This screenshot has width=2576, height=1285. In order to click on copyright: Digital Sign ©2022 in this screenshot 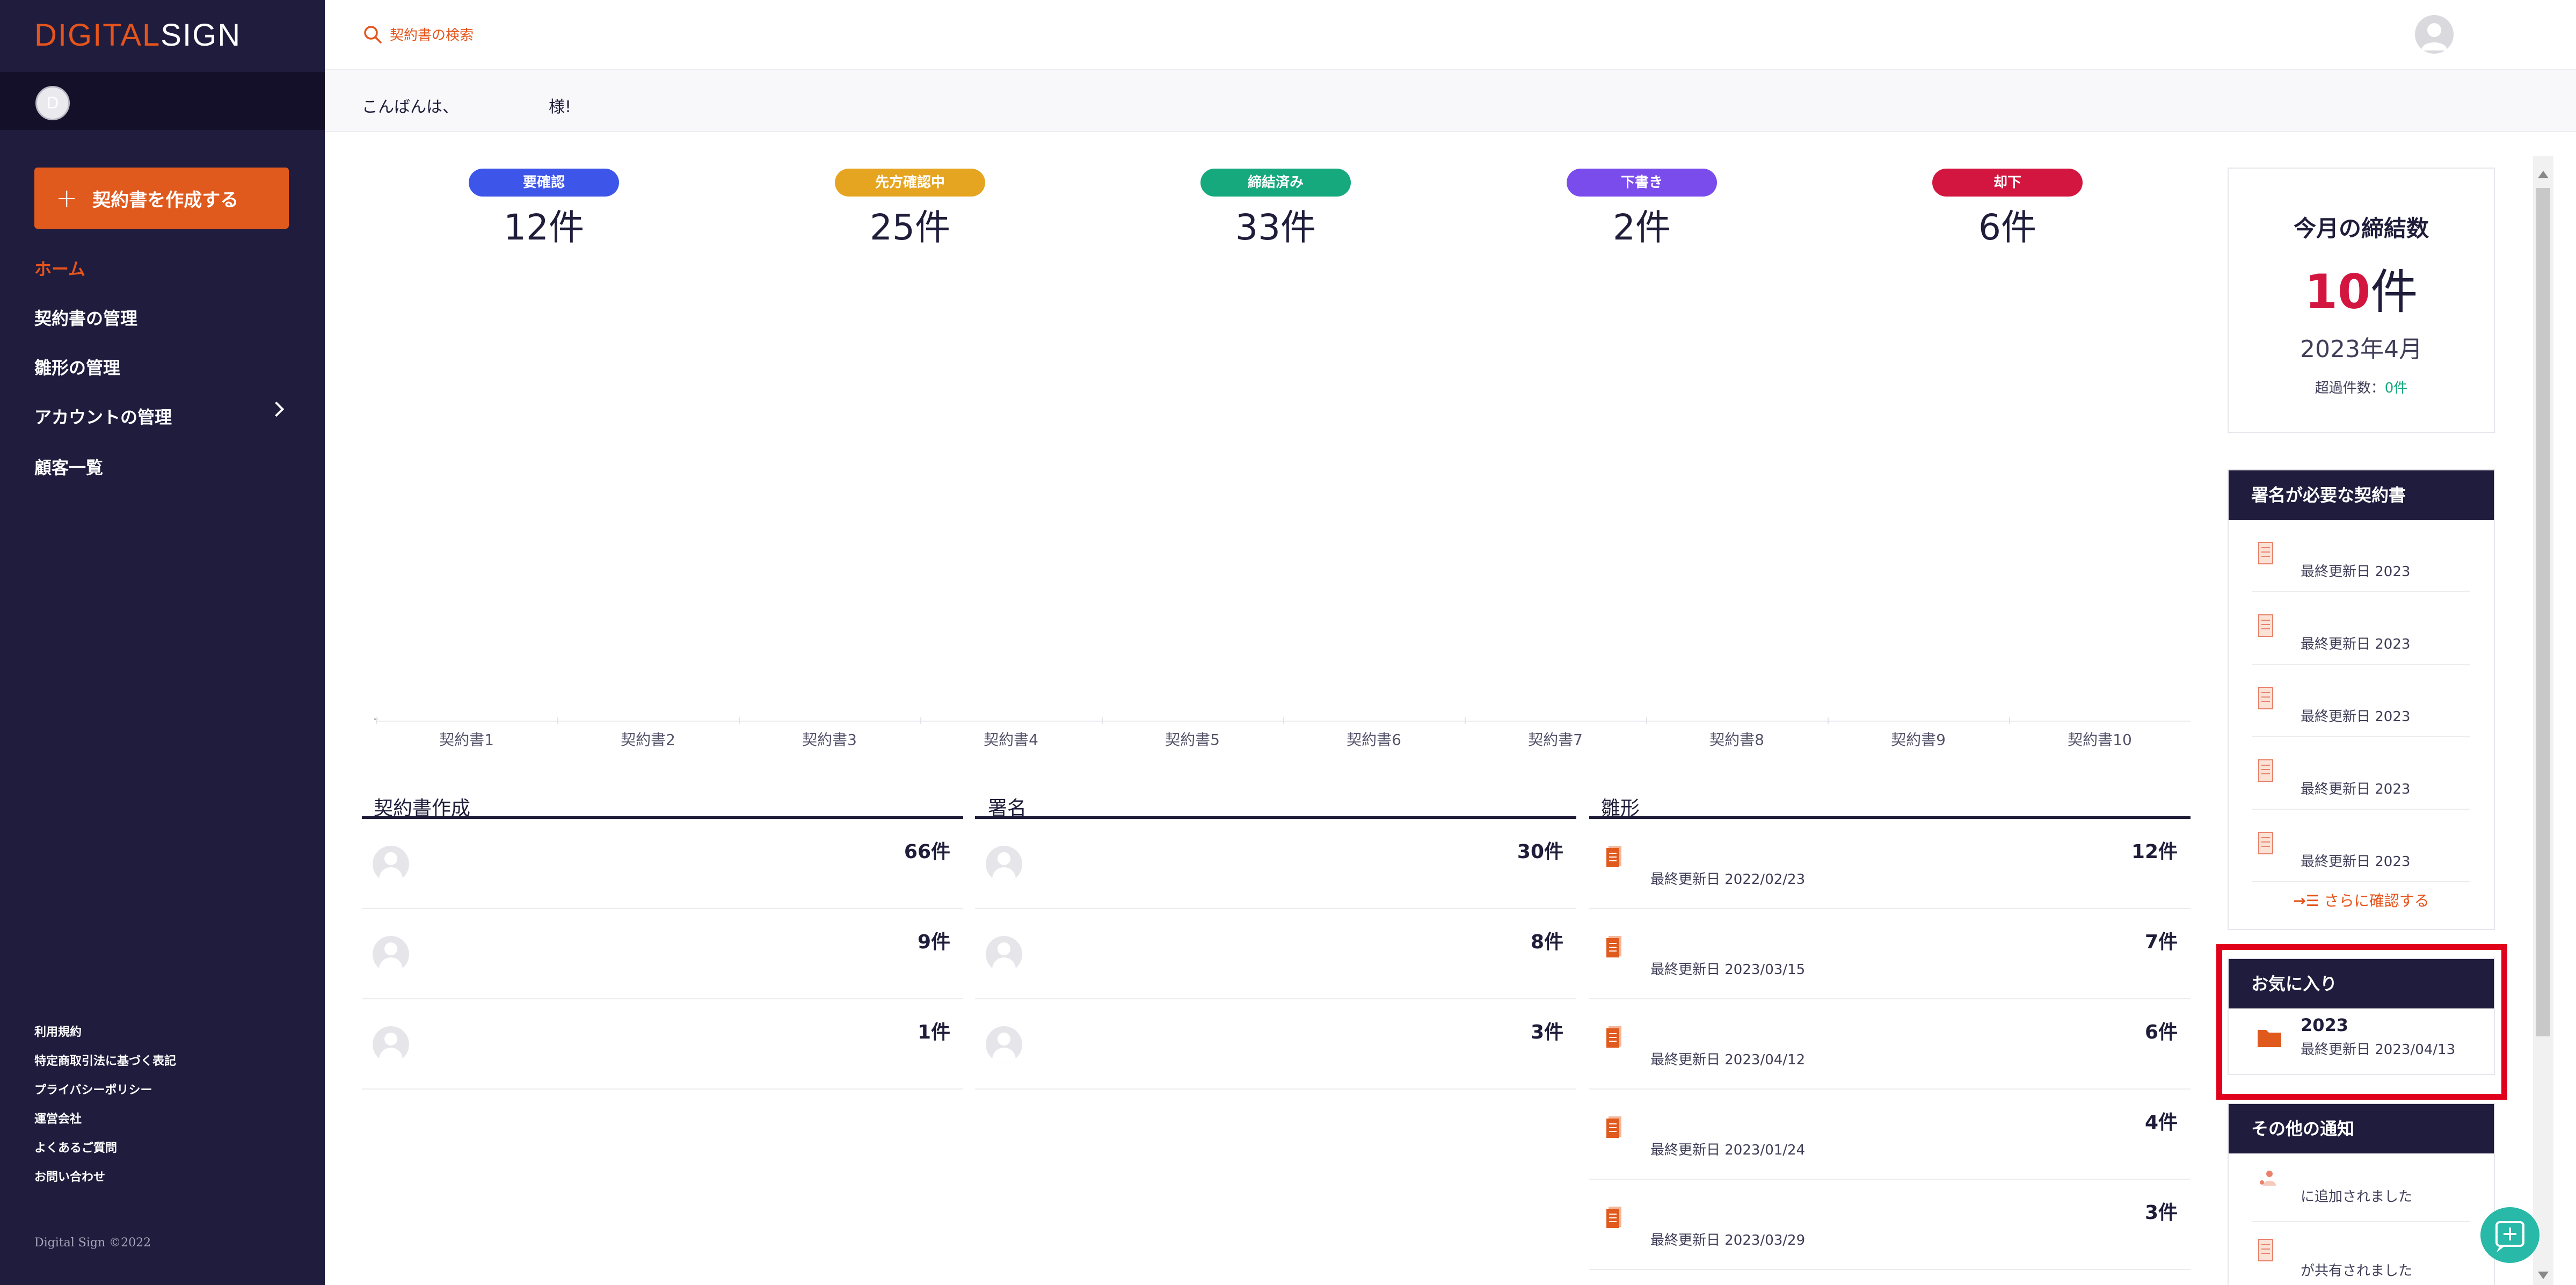, I will do `click(92, 1243)`.